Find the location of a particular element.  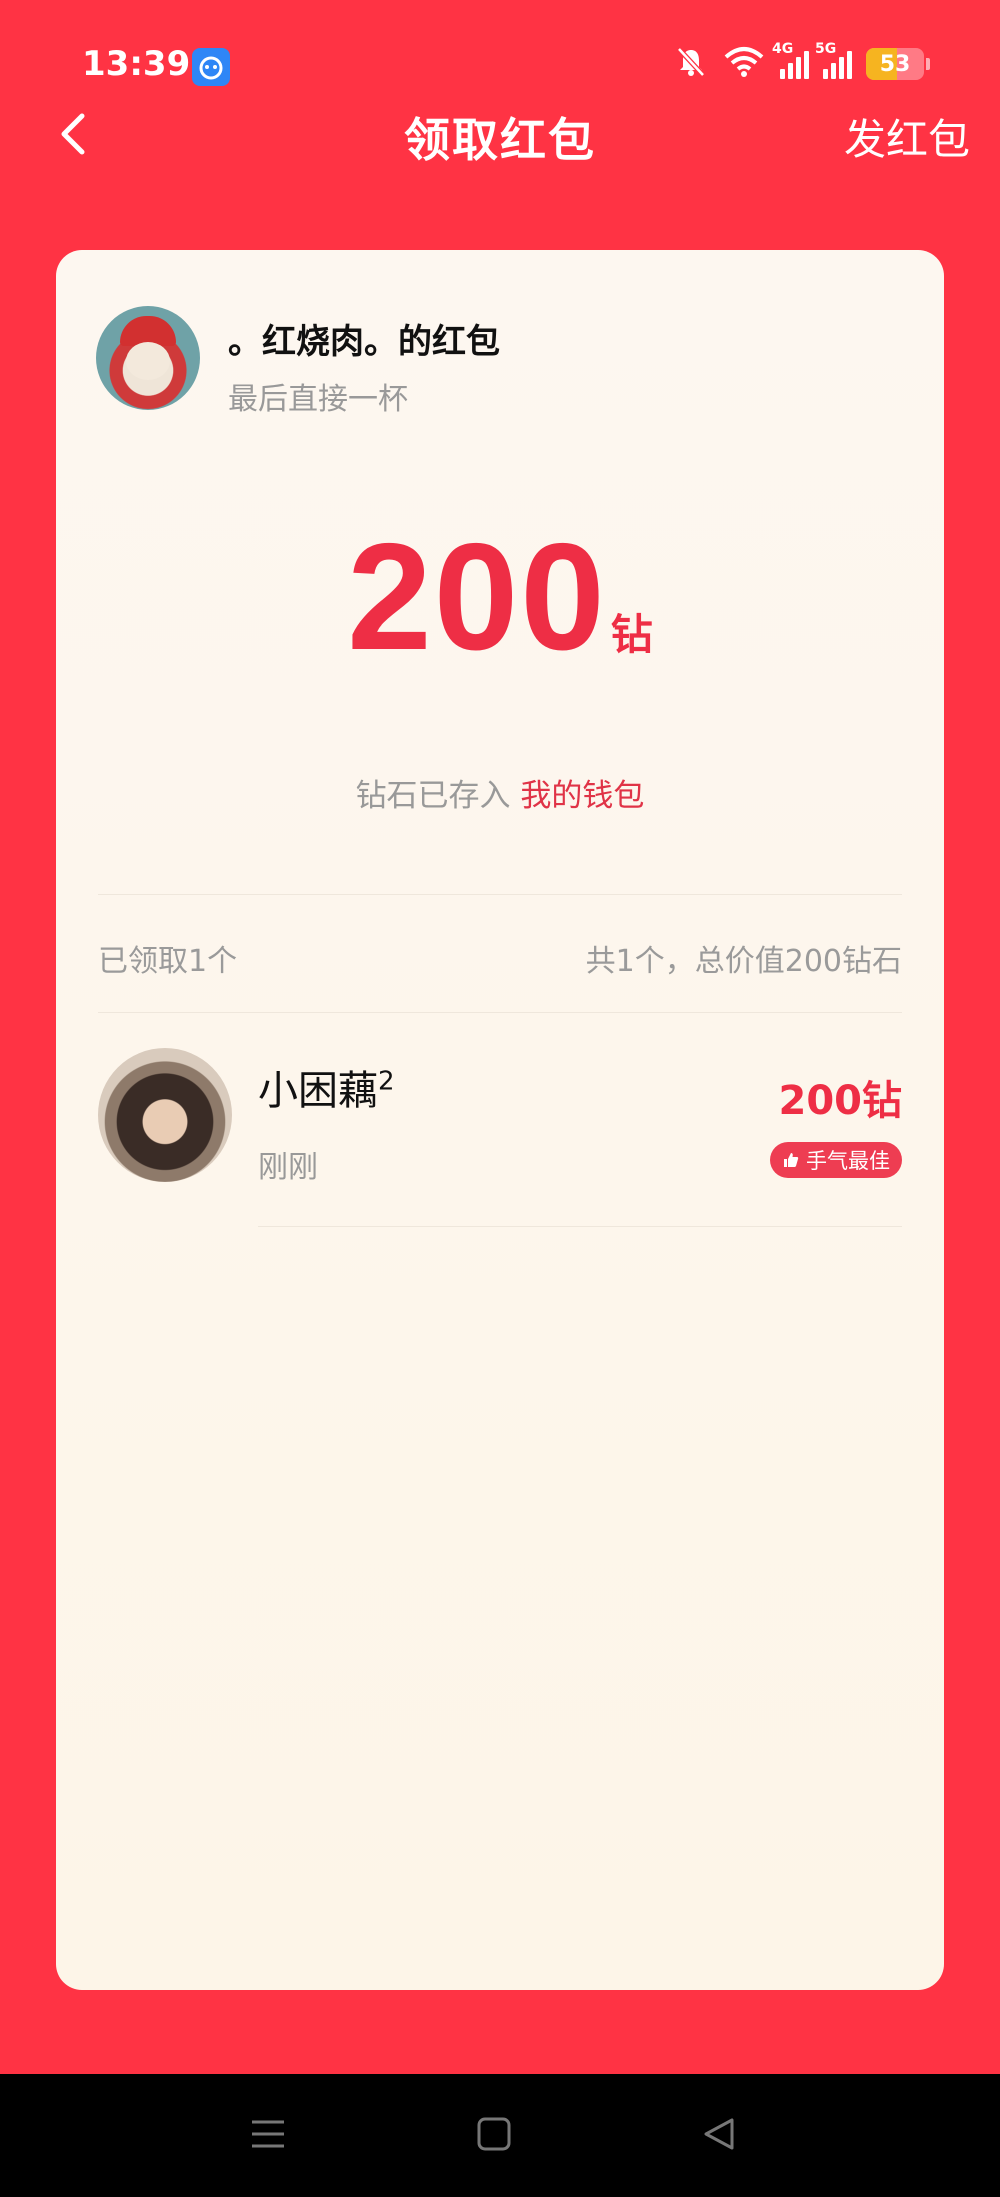

recipient-avatar is located at coordinates (165, 1115).